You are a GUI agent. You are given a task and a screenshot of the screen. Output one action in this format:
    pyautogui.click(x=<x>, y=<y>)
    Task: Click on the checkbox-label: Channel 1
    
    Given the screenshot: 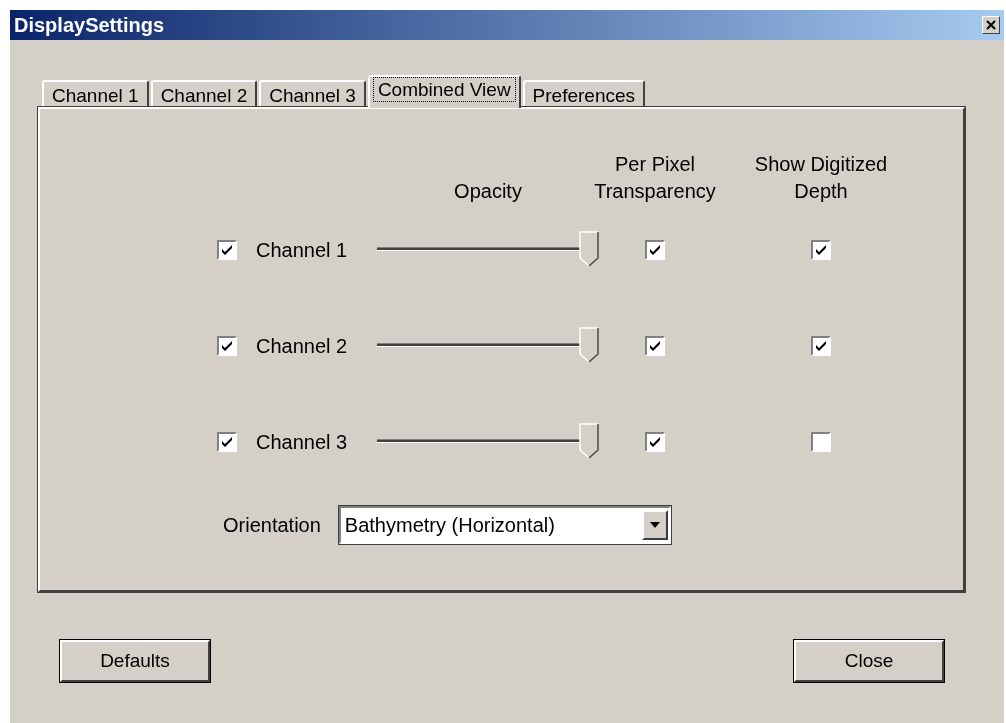 What is the action you would take?
    pyautogui.click(x=302, y=250)
    